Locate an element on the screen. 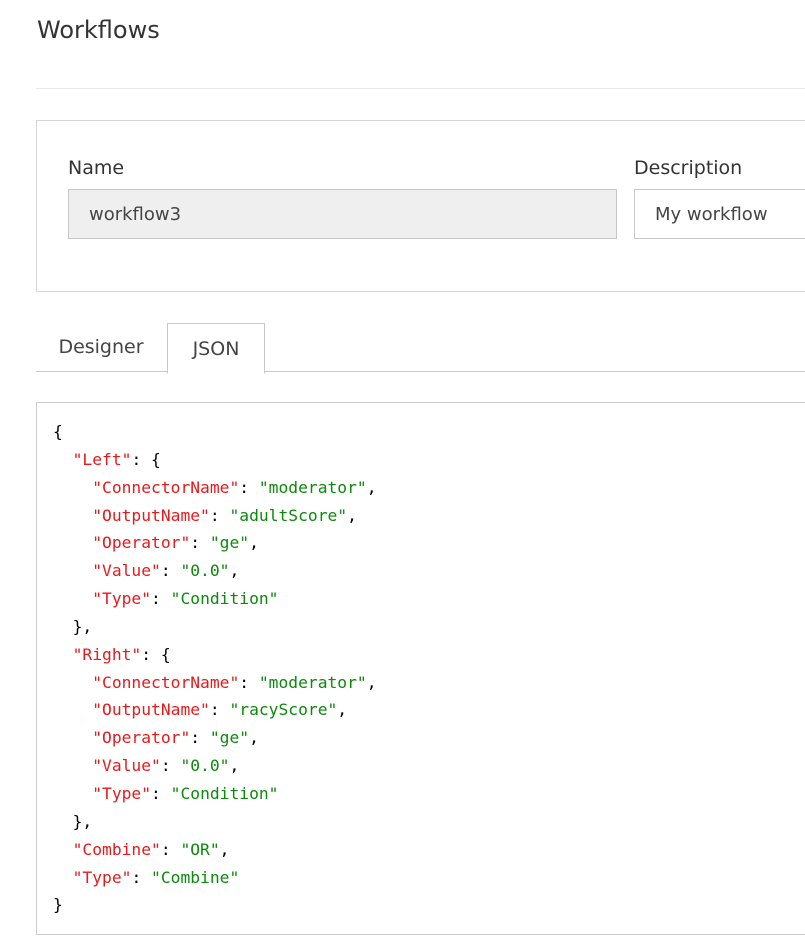  json-punctuation: } is located at coordinates (58, 905).